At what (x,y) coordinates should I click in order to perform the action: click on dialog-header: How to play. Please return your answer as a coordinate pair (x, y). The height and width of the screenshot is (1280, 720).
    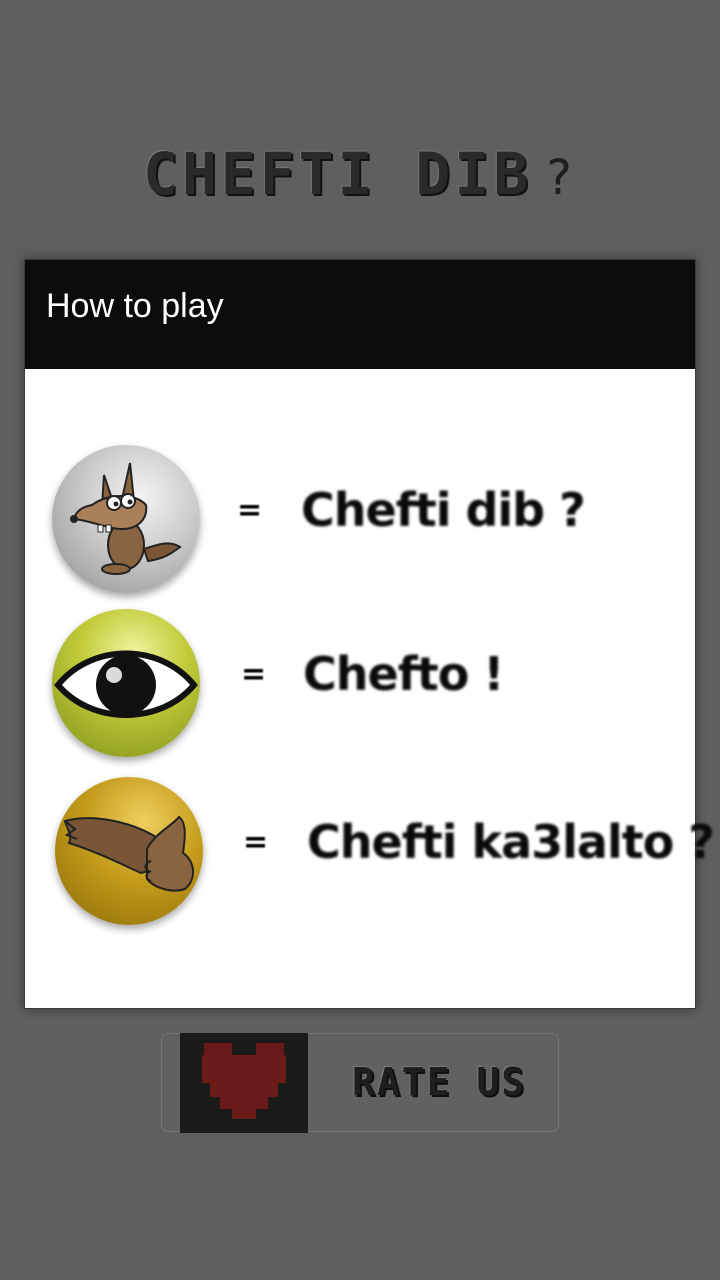
    Looking at the image, I should click on (360, 314).